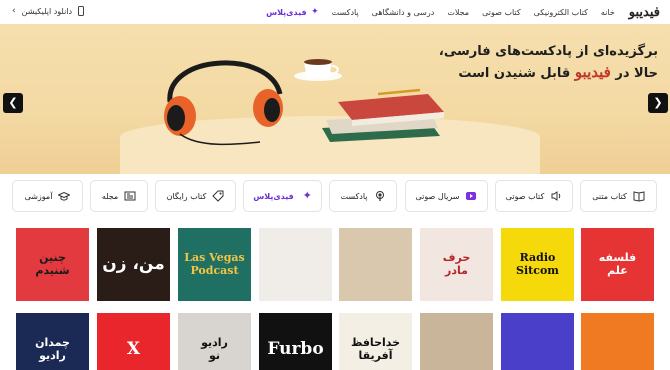 This screenshot has width=670, height=370. Describe the element at coordinates (548, 51) in the screenshot. I see `hero-line-1: برگزیده‌ای از پادکست‌های فارسی،` at that location.